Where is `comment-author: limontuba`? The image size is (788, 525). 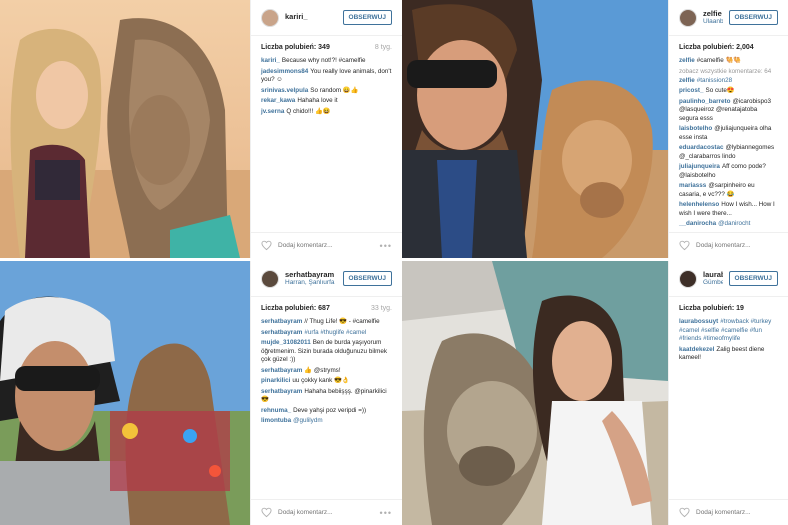
comment-author: limontuba is located at coordinates (276, 420).